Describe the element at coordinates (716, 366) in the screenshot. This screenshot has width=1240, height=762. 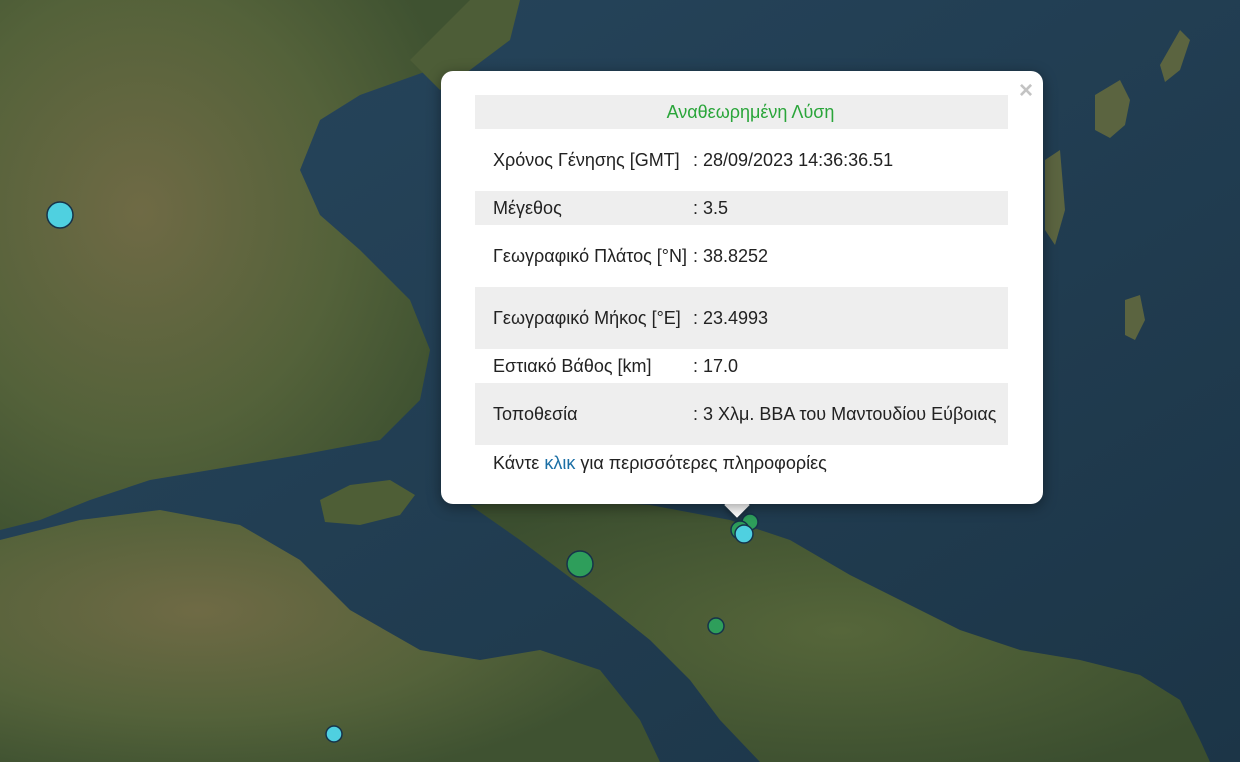
I see `depth-value: : 17.0` at that location.